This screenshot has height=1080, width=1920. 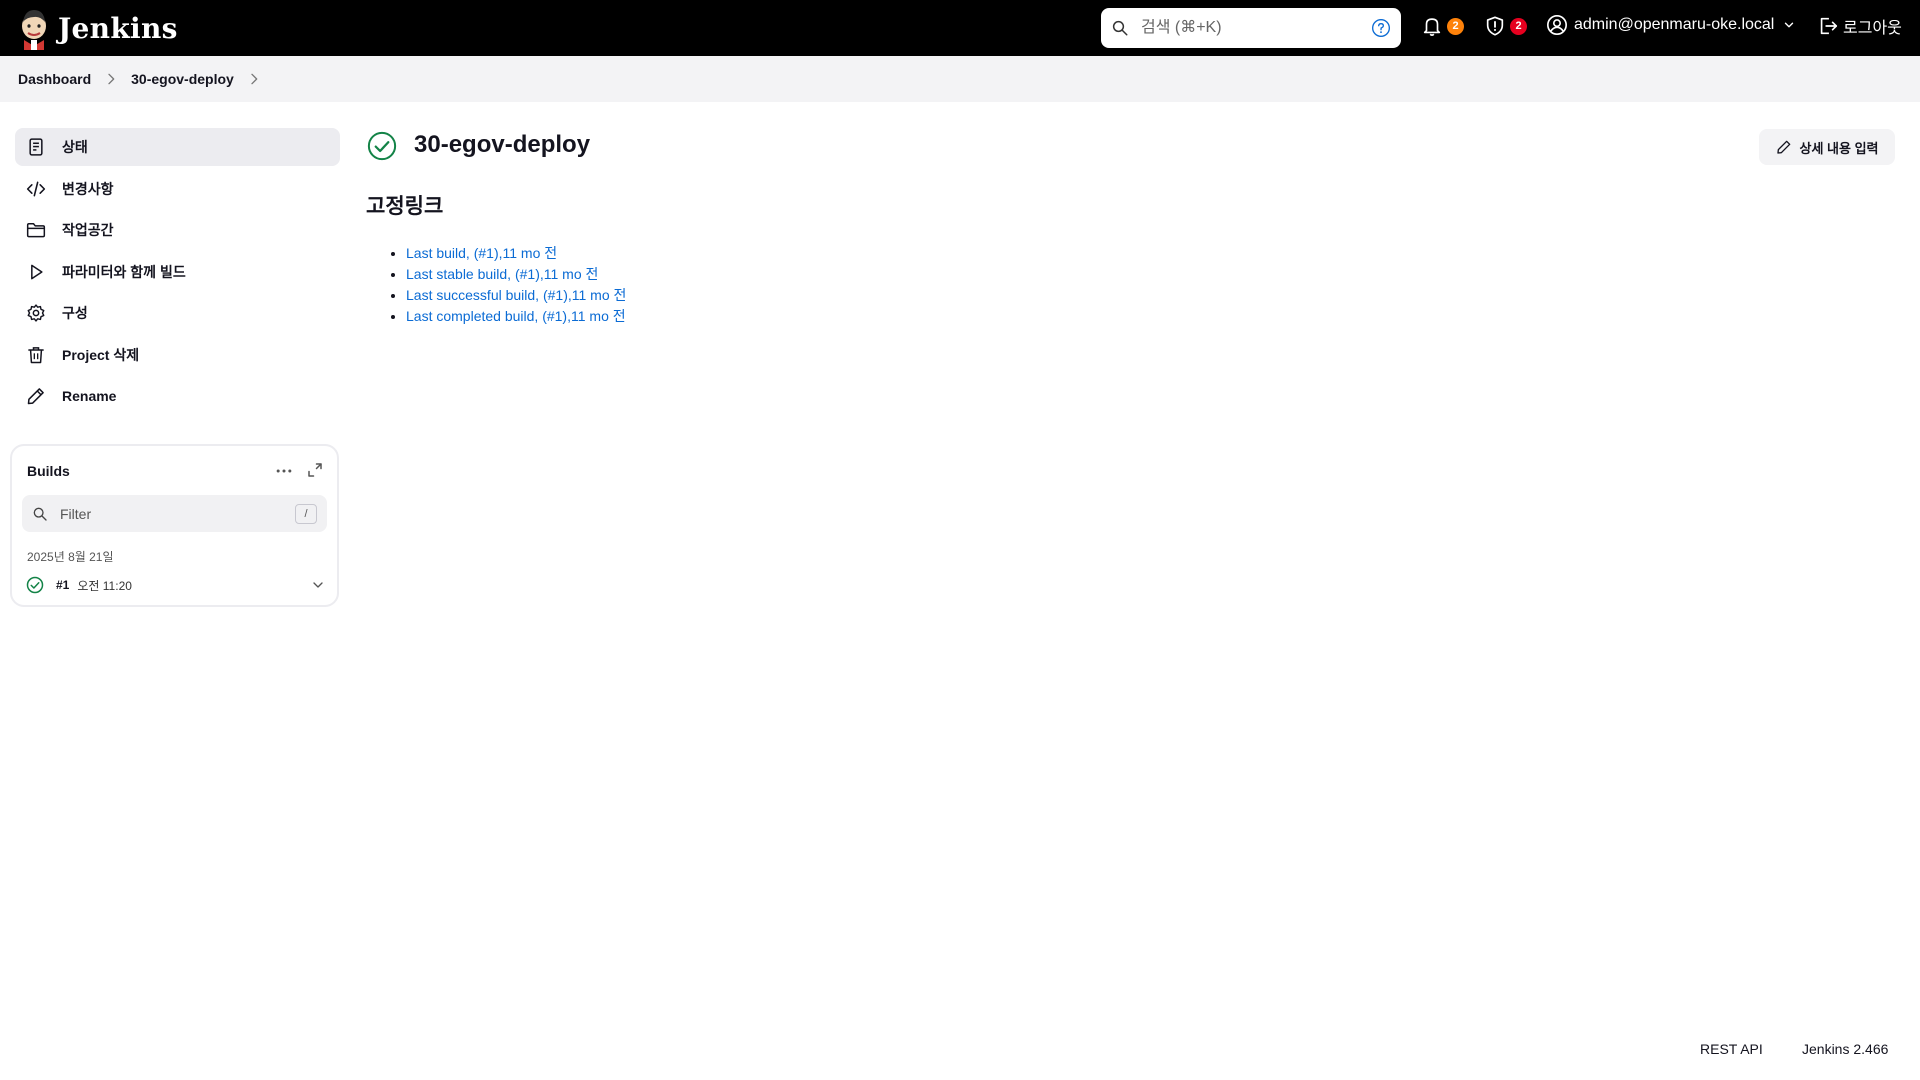 I want to click on code-icon, so click(x=36, y=188).